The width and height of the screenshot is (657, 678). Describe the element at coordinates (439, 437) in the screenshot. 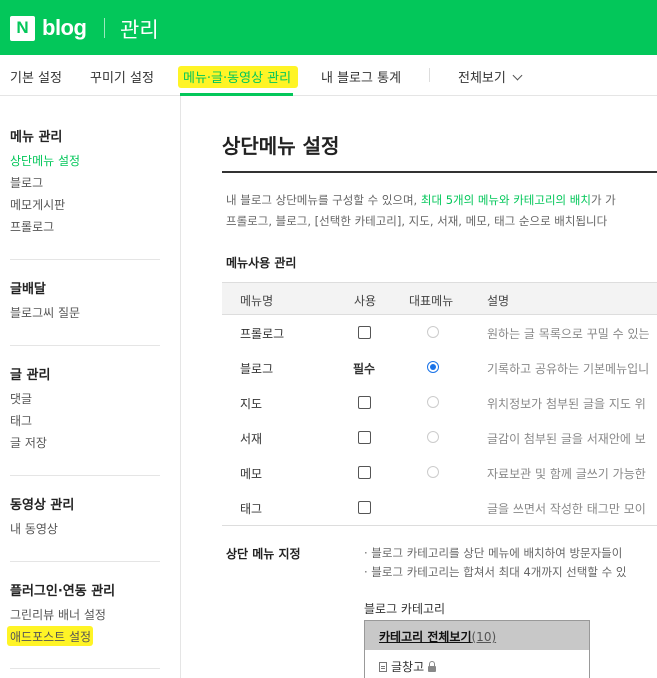

I see `table-row: 서재 글감이 첨부된 글을 서재안에 보` at that location.